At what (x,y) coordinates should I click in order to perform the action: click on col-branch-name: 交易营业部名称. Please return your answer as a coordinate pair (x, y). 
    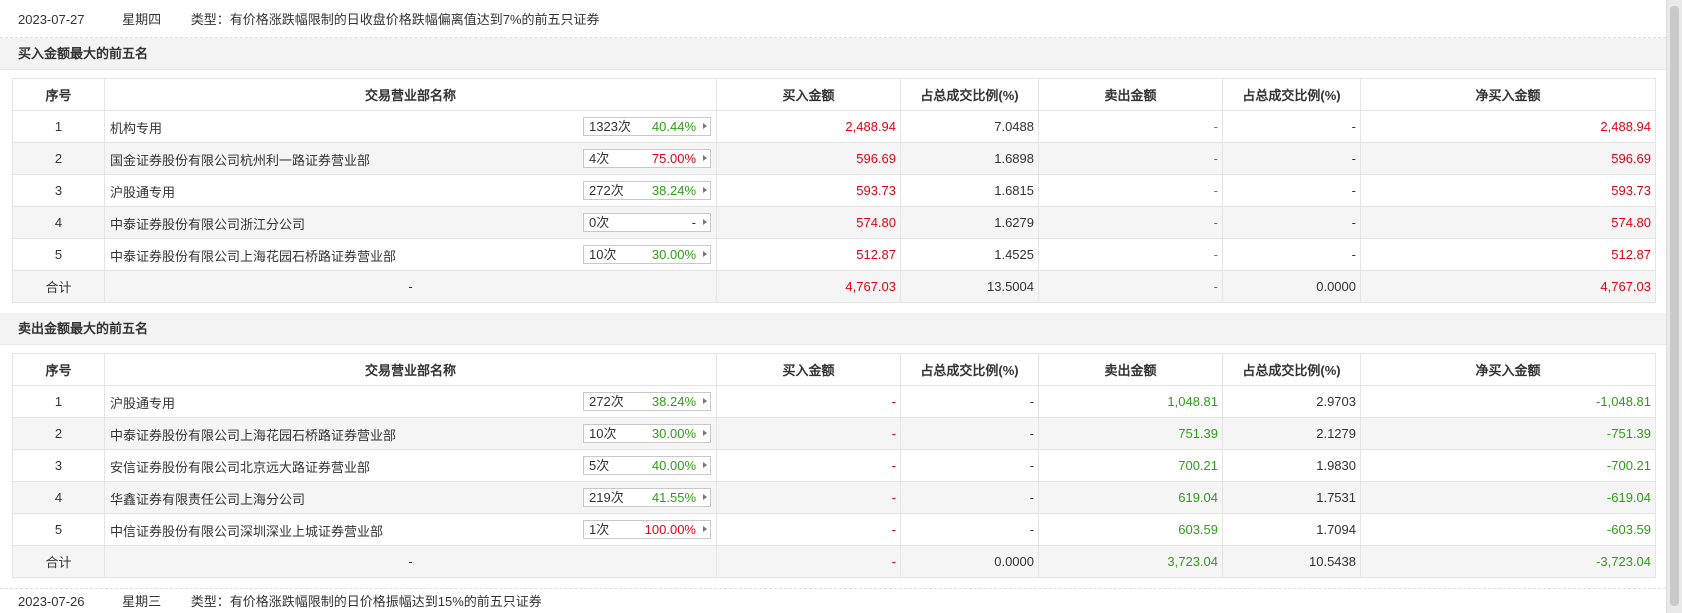
    Looking at the image, I should click on (410, 94).